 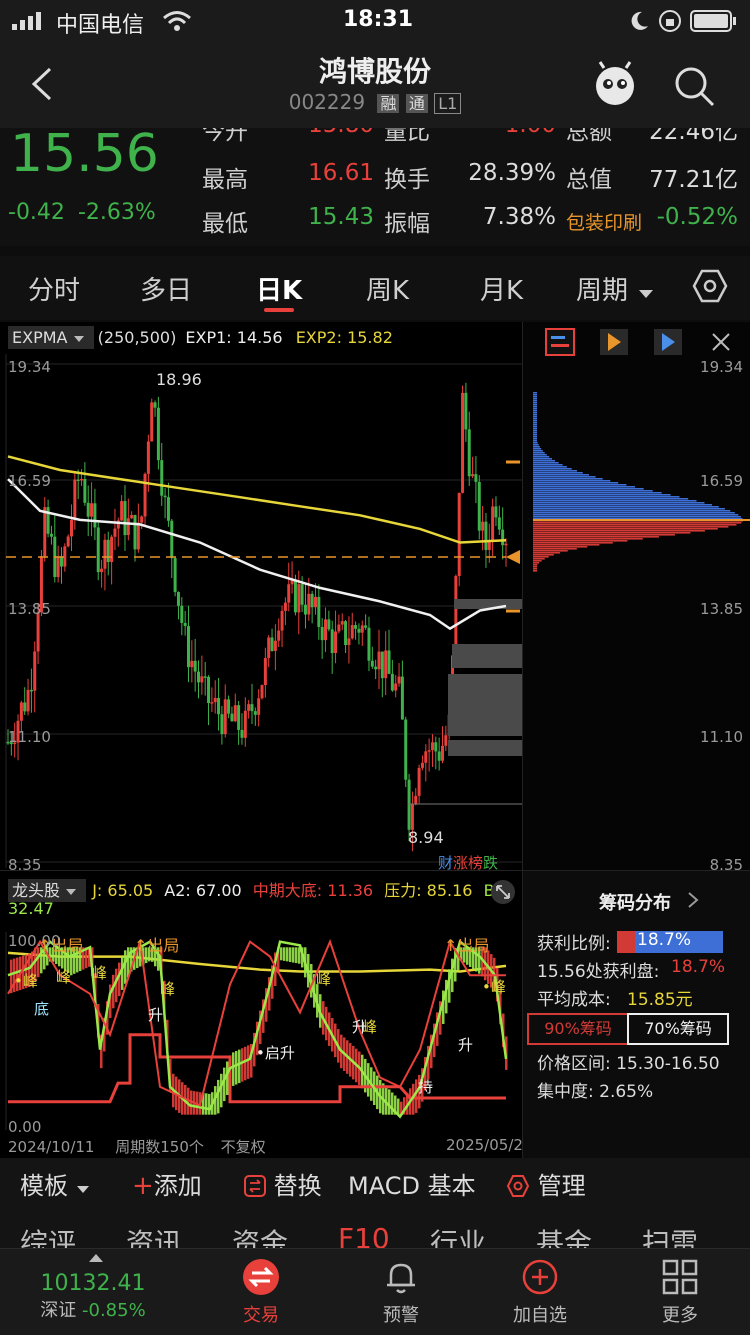 I want to click on profit-ratio-value: 18.7%, so click(x=664, y=940).